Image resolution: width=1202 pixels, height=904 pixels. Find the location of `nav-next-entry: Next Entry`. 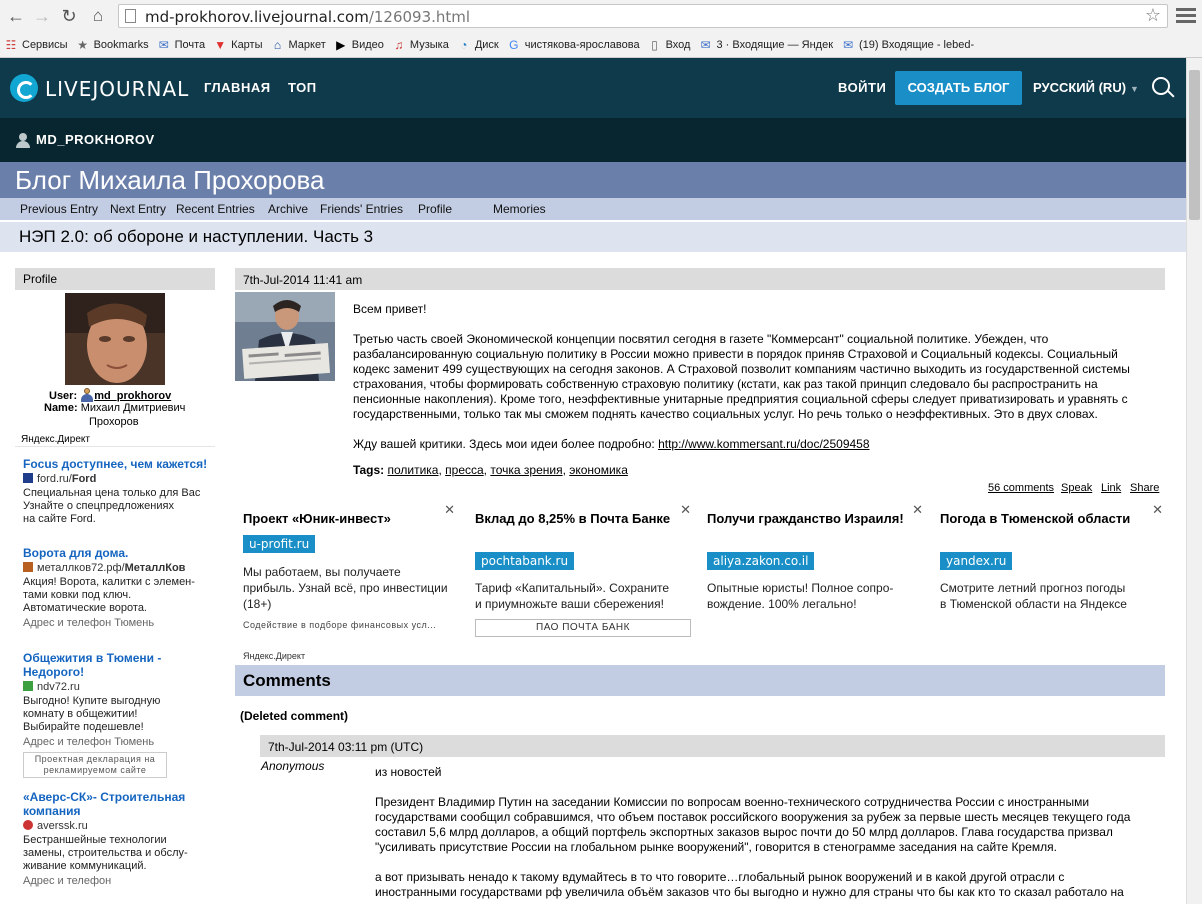

nav-next-entry: Next Entry is located at coordinates (138, 209).